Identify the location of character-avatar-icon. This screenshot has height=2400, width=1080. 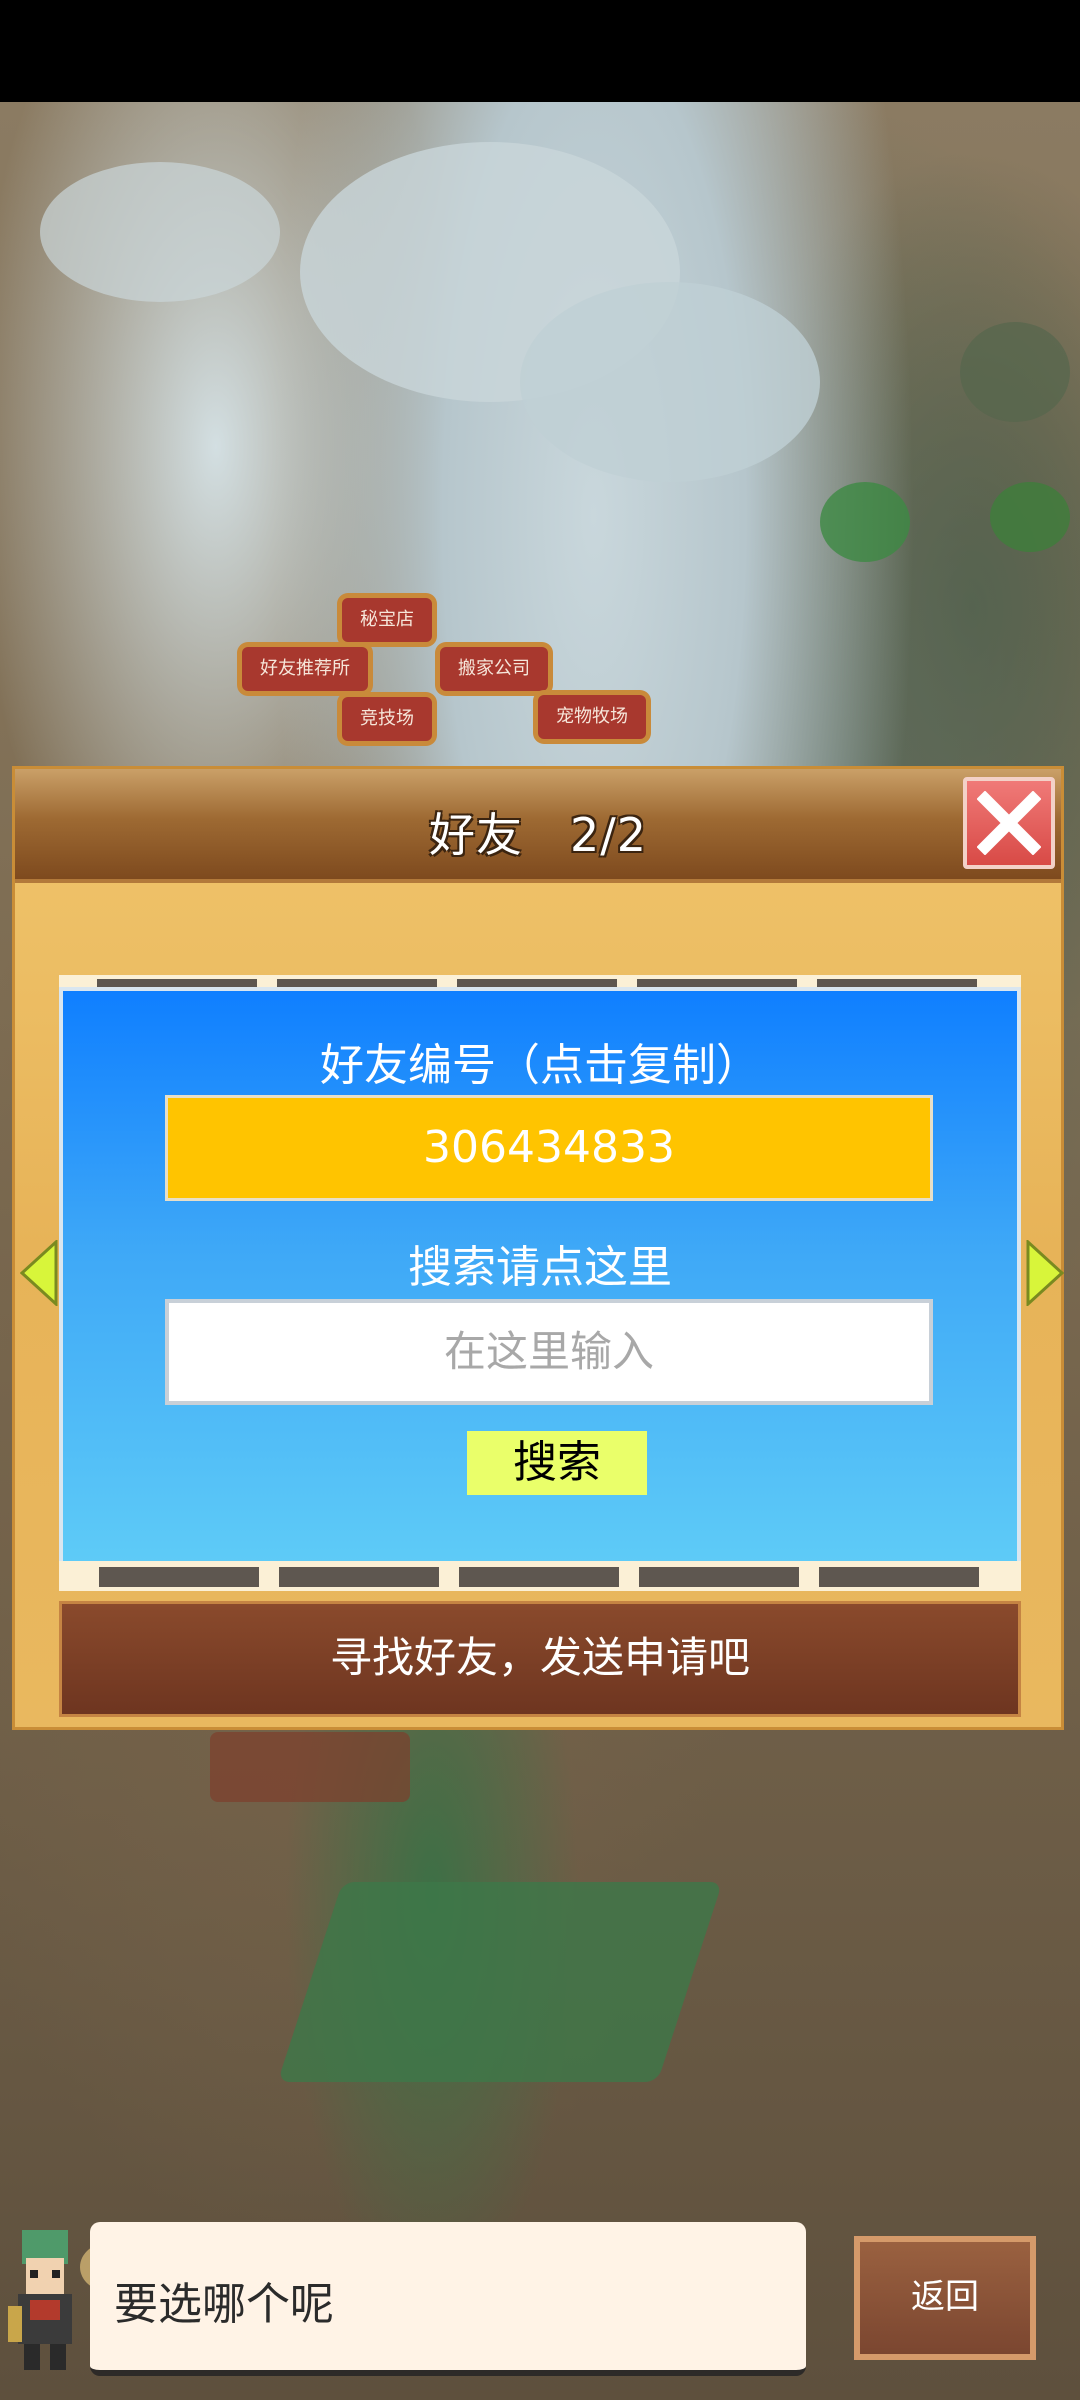
(40, 2300).